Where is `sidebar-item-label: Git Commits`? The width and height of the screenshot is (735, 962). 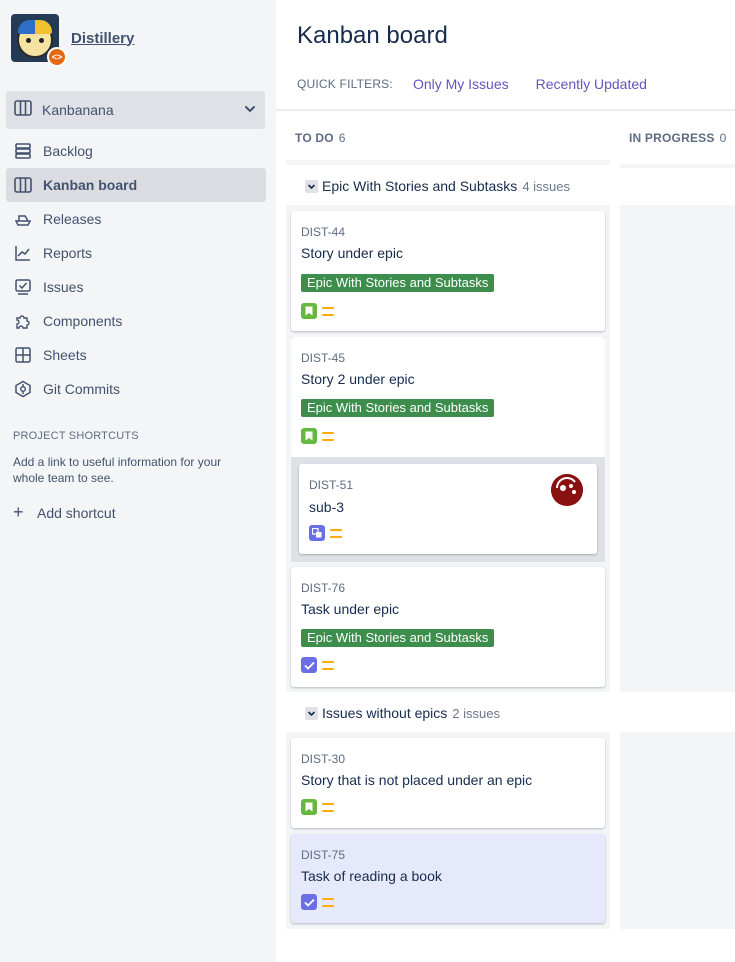
sidebar-item-label: Git Commits is located at coordinates (81, 389).